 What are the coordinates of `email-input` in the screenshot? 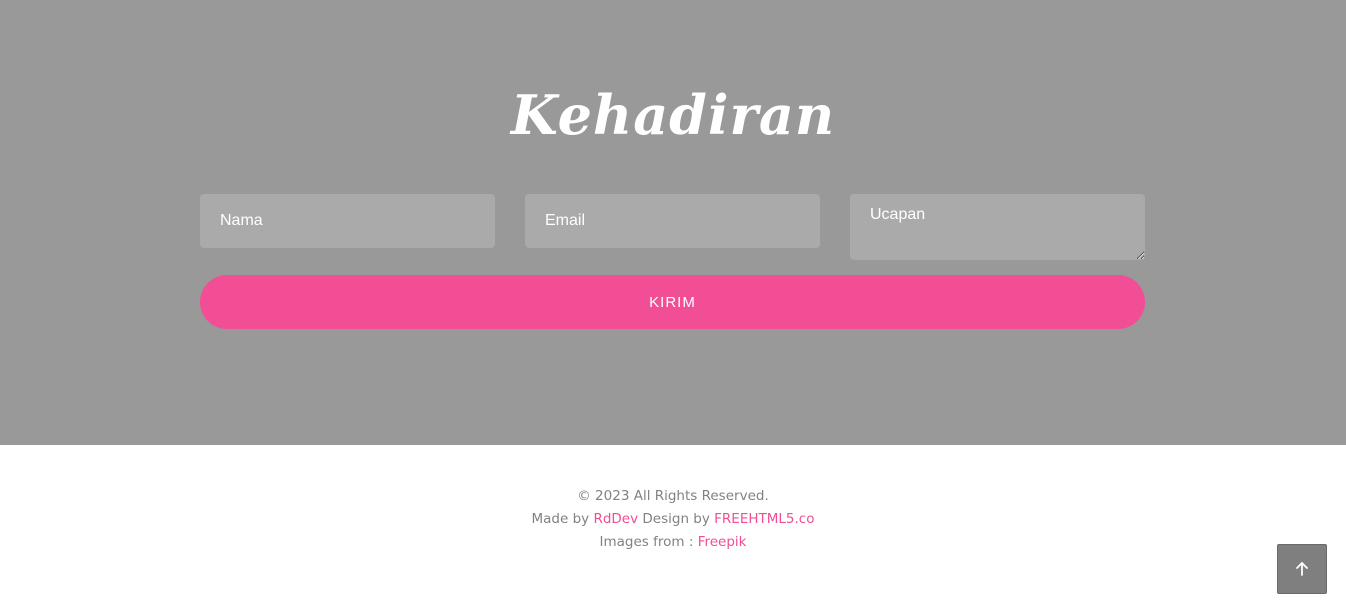 It's located at (672, 221).